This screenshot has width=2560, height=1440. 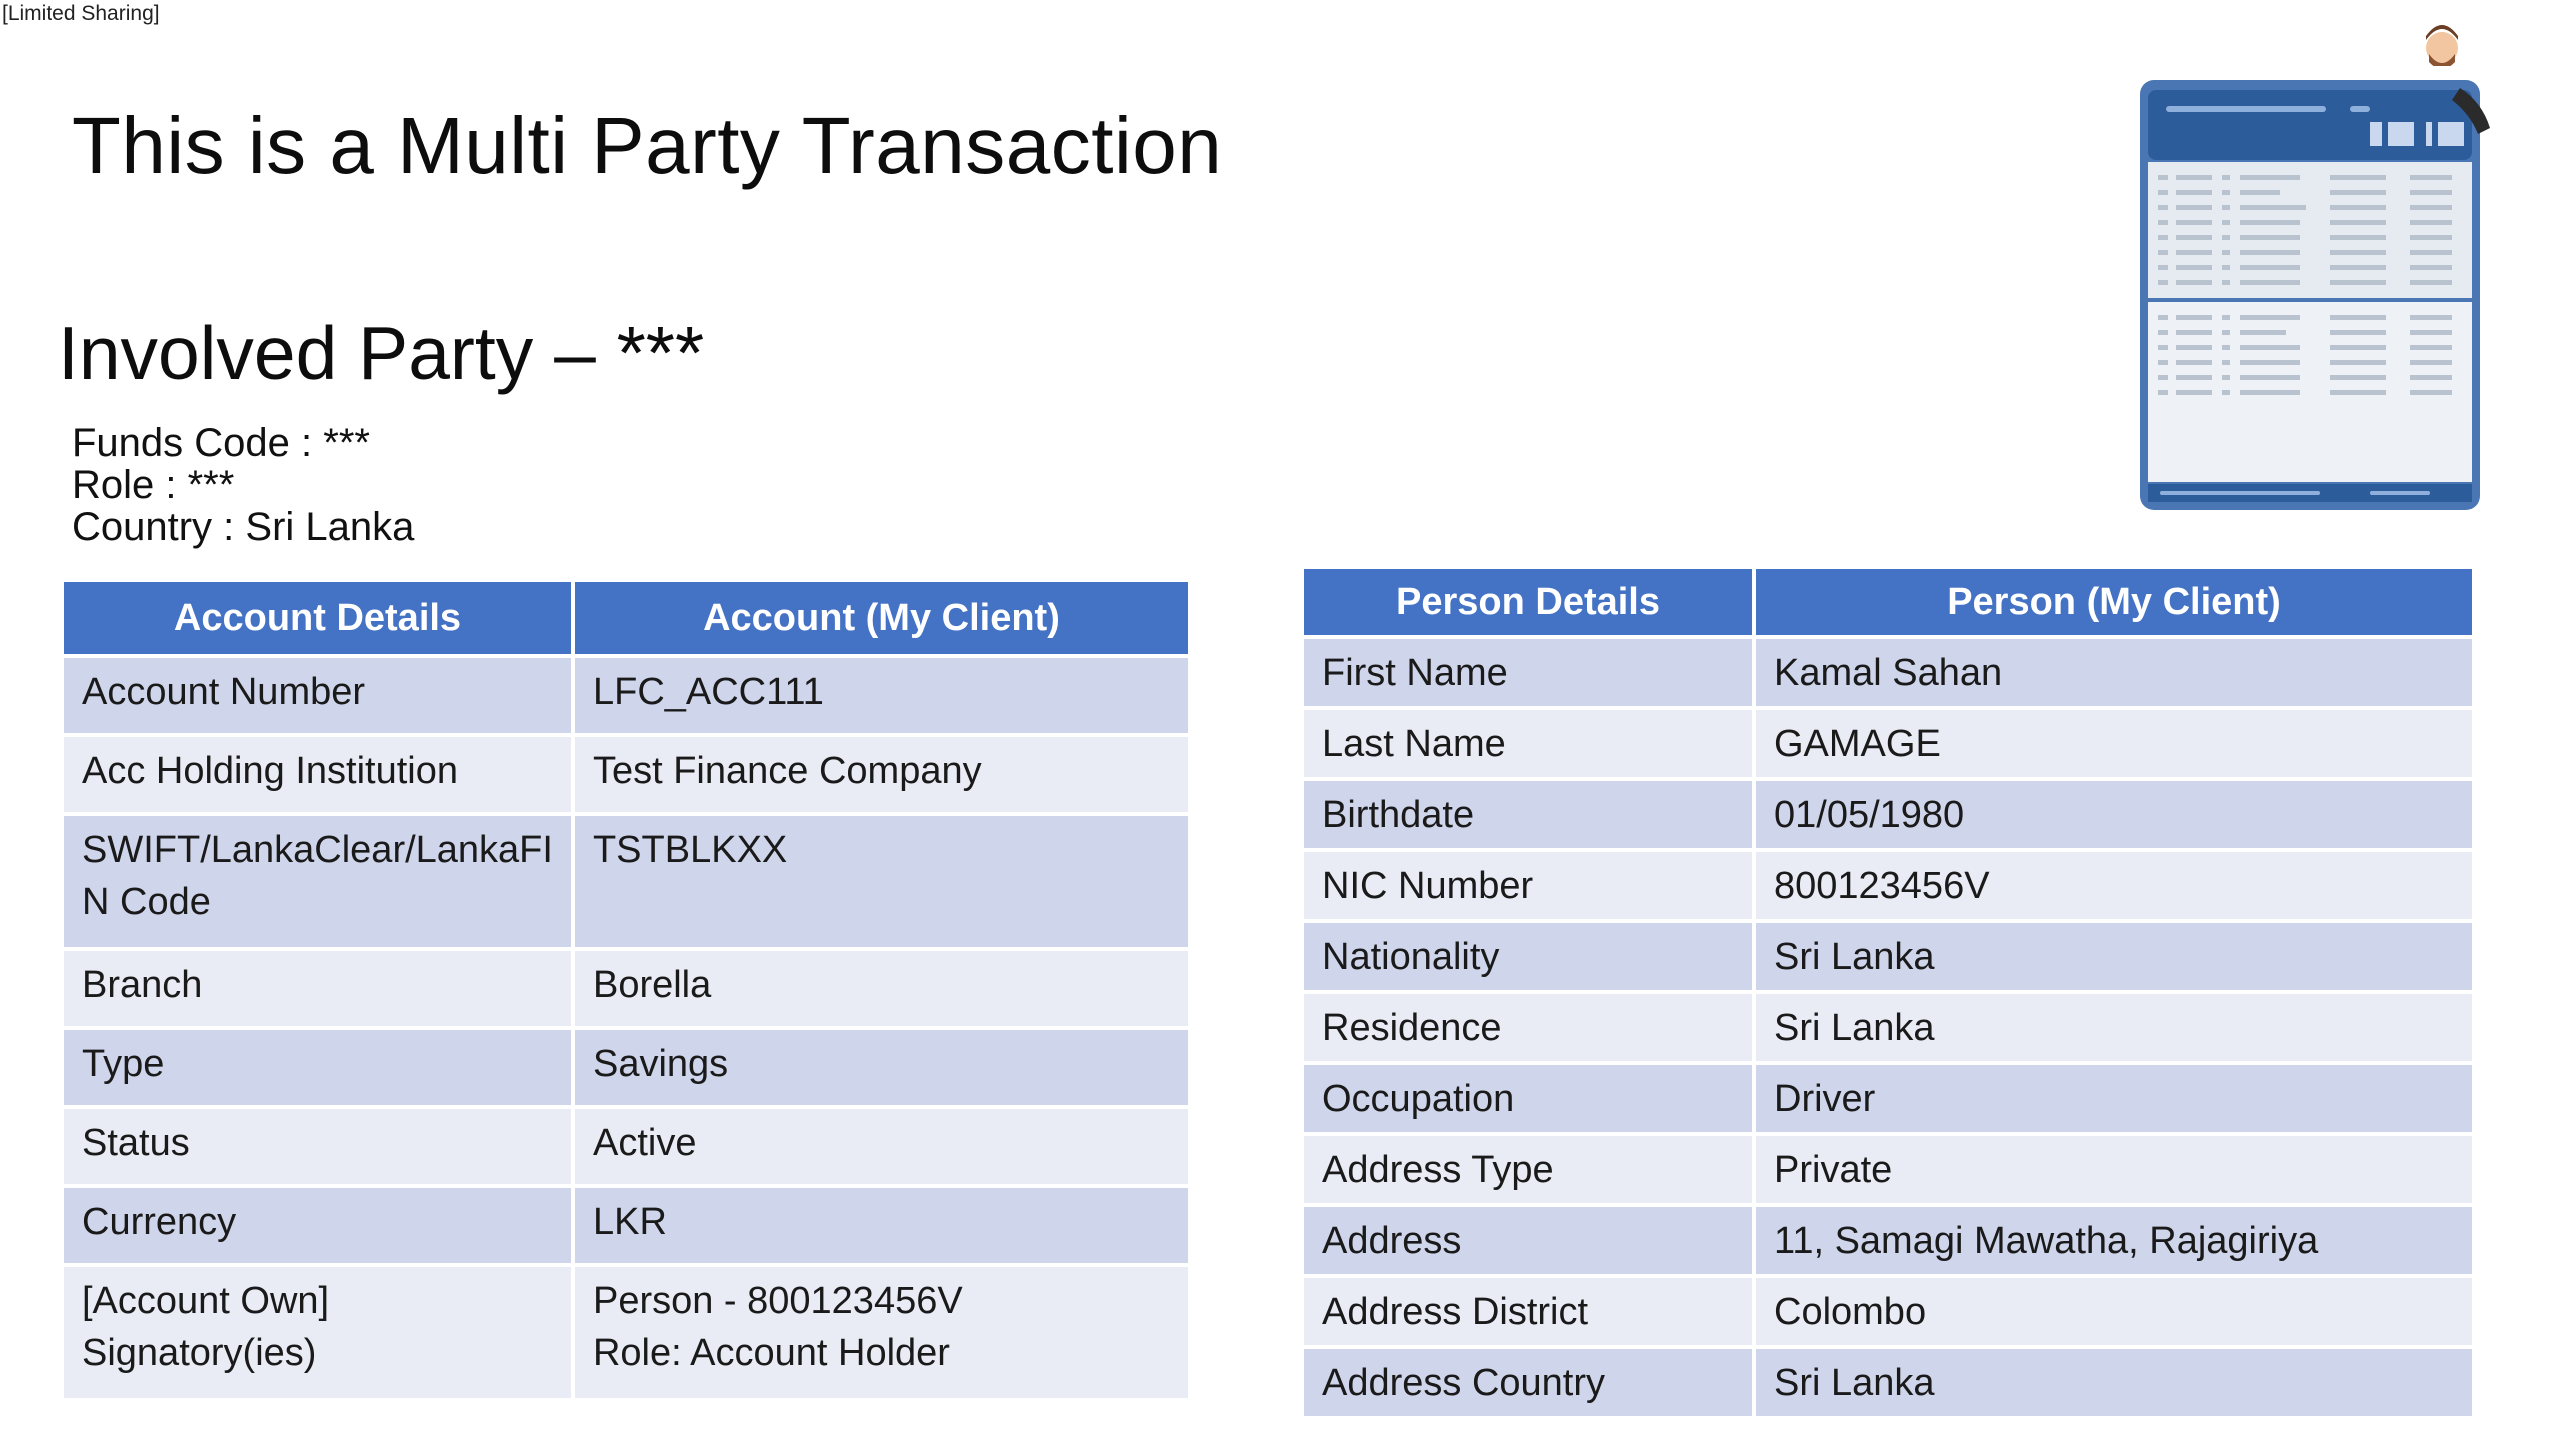 What do you see at coordinates (1530, 1170) in the screenshot?
I see `table-row-label: Address Type` at bounding box center [1530, 1170].